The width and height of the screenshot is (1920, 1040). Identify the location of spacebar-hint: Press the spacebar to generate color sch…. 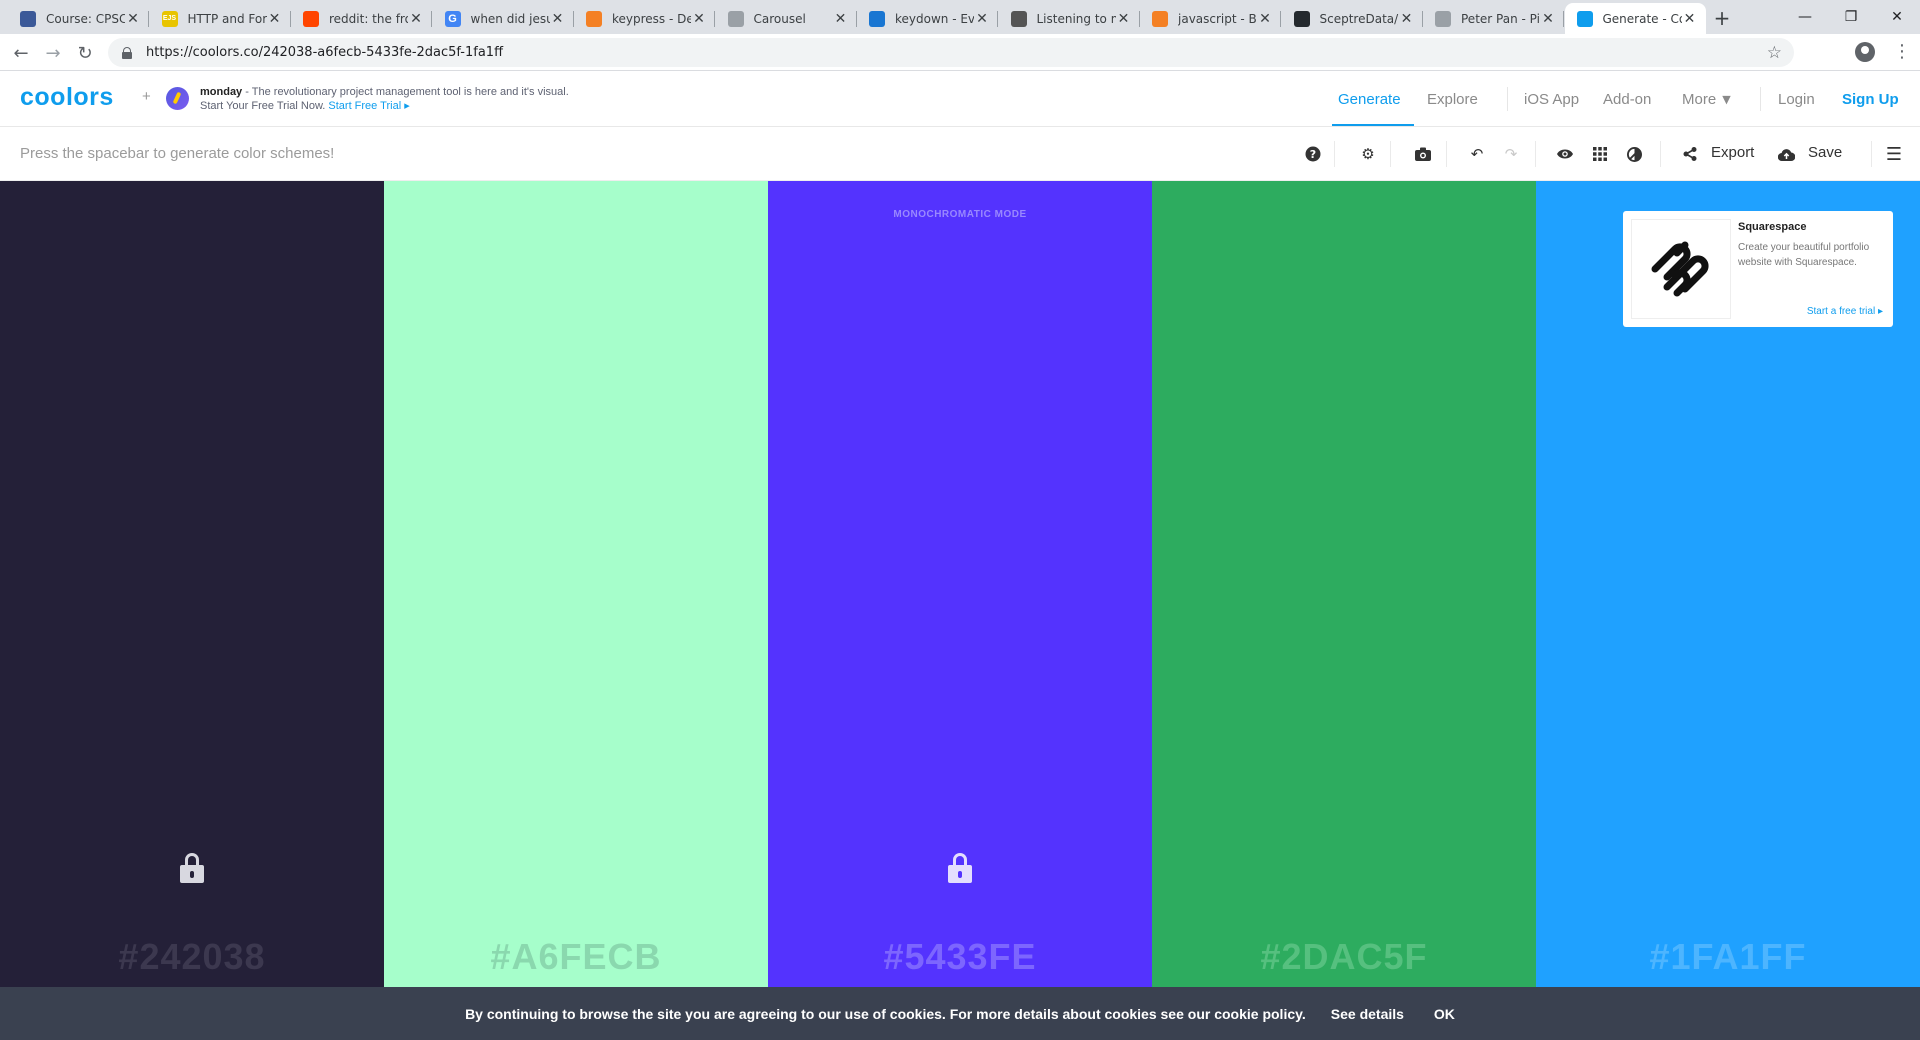
(177, 153).